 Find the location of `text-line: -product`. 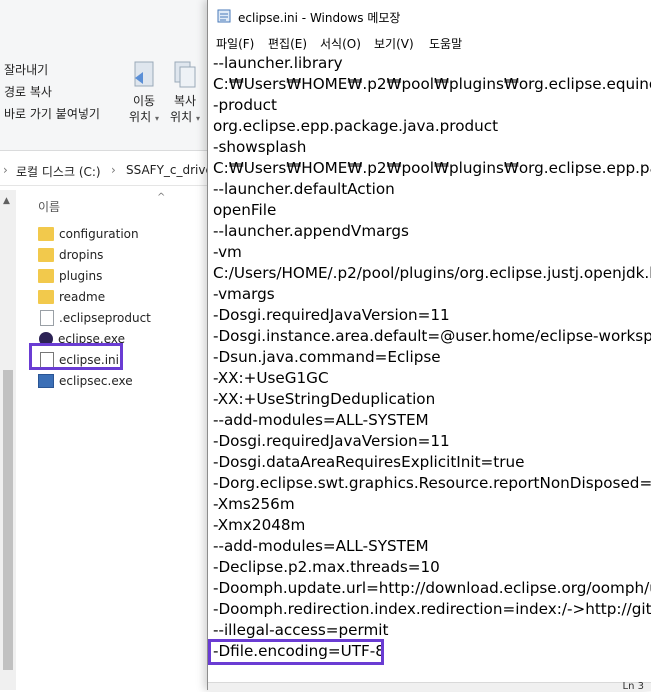

text-line: -product is located at coordinates (245, 105).